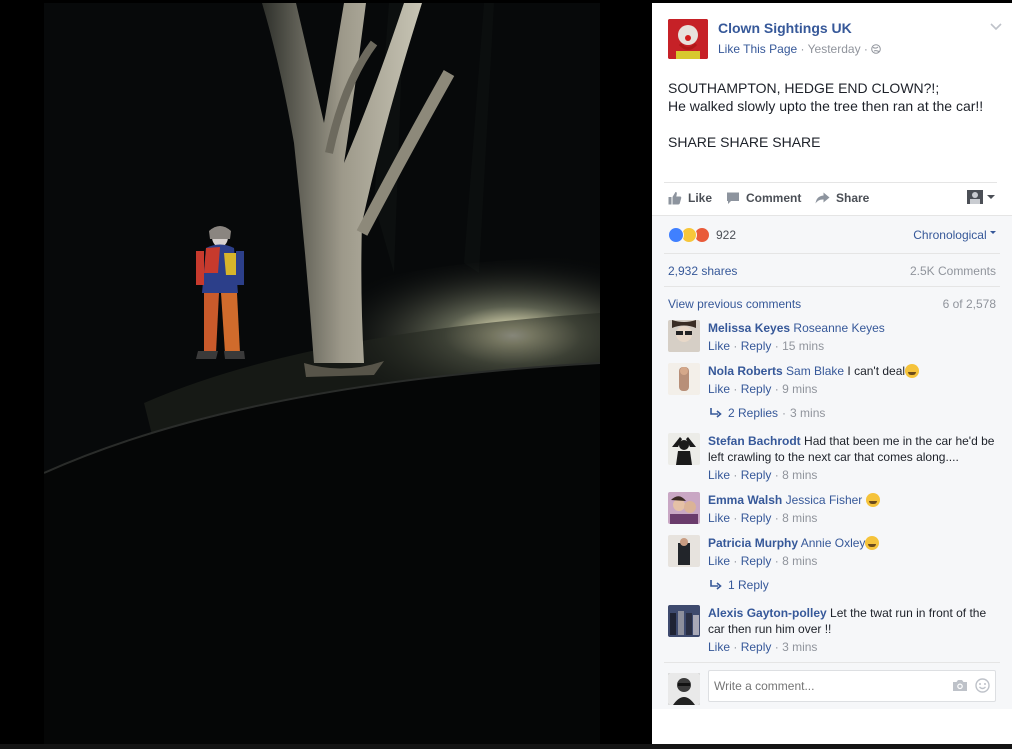  What do you see at coordinates (690, 198) in the screenshot?
I see `like-button: Like` at bounding box center [690, 198].